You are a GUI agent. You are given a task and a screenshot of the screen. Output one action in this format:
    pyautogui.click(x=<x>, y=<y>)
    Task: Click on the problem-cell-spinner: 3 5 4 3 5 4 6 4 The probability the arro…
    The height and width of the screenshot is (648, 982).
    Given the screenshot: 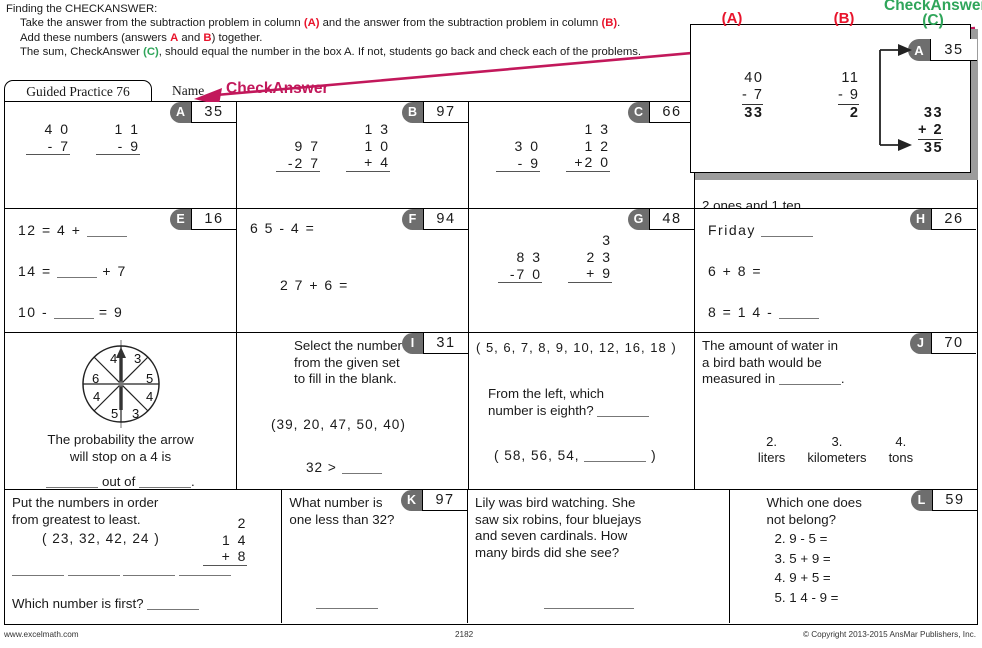 What is the action you would take?
    pyautogui.click(x=121, y=411)
    